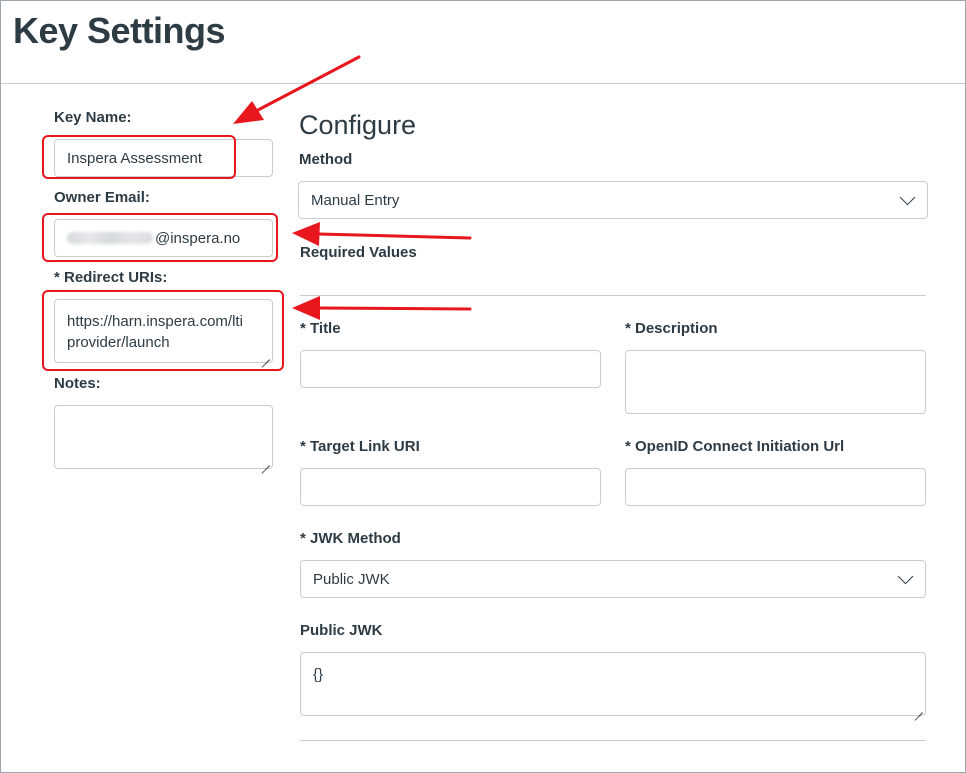 This screenshot has width=966, height=773. What do you see at coordinates (102, 197) in the screenshot?
I see `owner-email-label: Owner Email:` at bounding box center [102, 197].